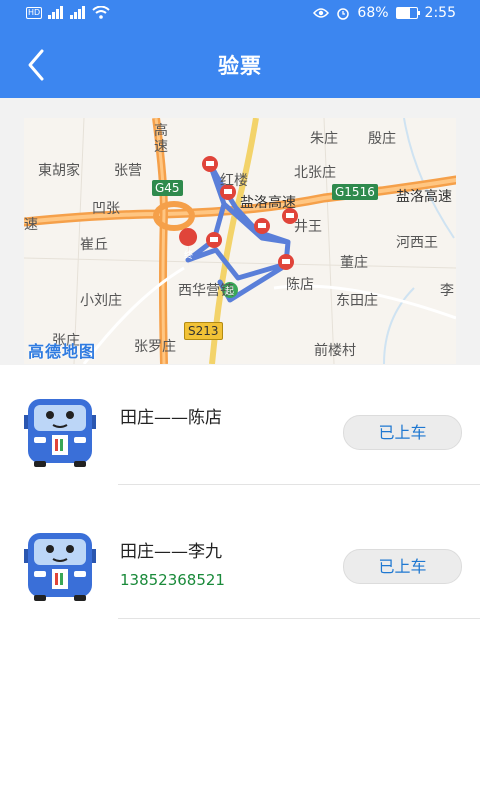  Describe the element at coordinates (315, 173) in the screenshot. I see `map-place-label: 北张庄` at that location.